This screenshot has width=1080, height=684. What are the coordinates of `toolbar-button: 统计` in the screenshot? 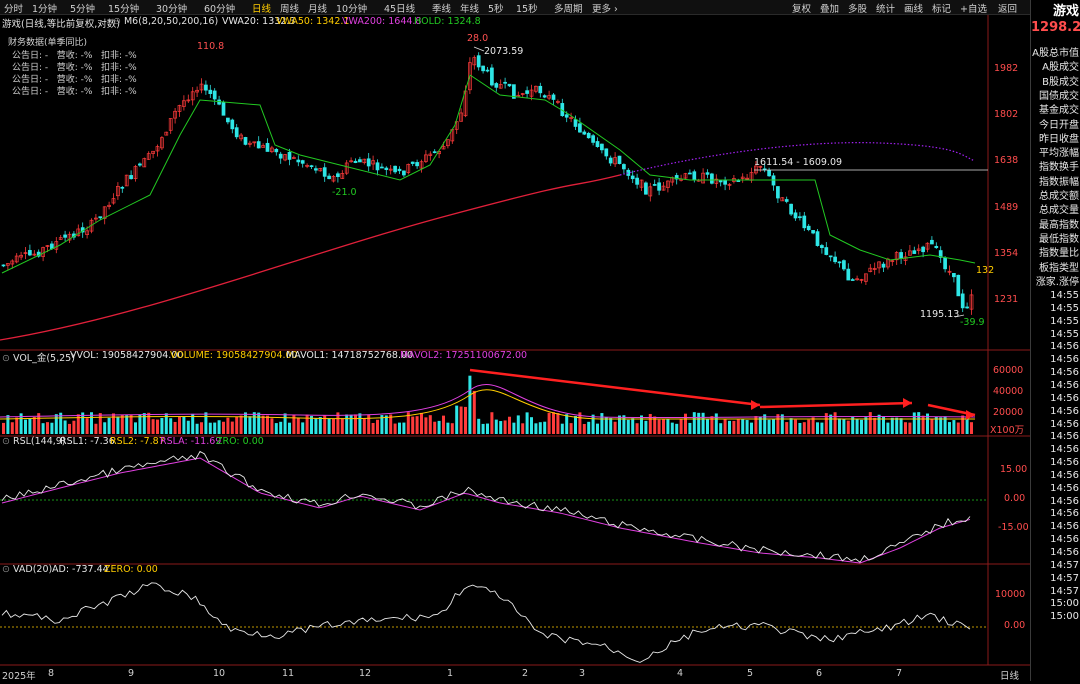 It's located at (885, 8).